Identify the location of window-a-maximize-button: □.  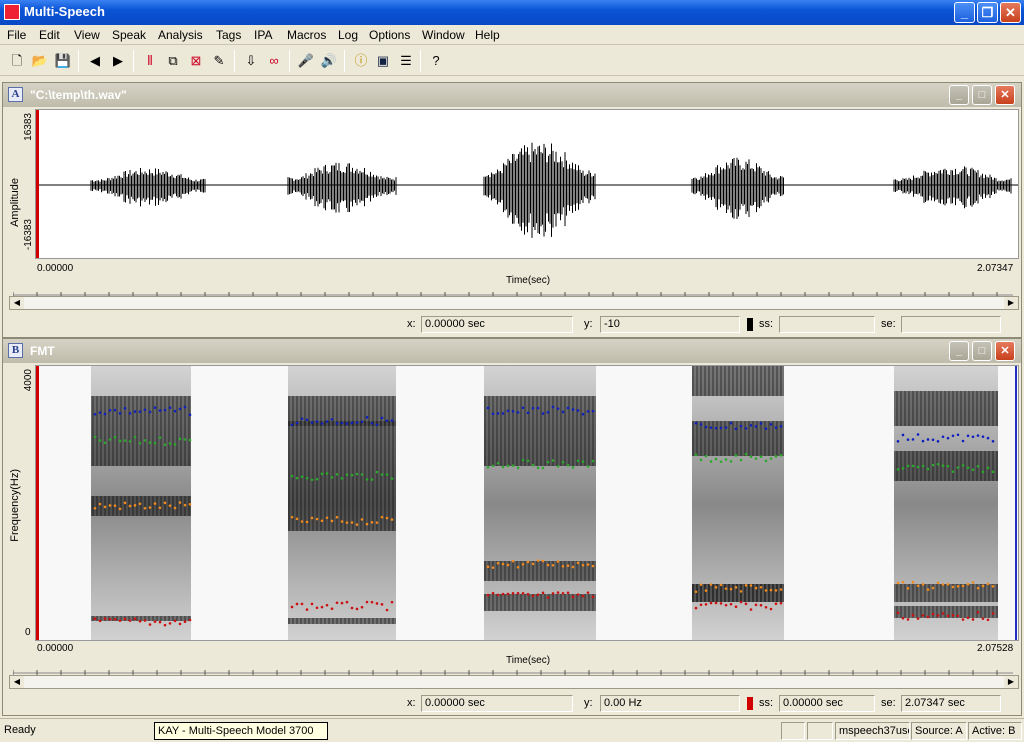
(982, 95).